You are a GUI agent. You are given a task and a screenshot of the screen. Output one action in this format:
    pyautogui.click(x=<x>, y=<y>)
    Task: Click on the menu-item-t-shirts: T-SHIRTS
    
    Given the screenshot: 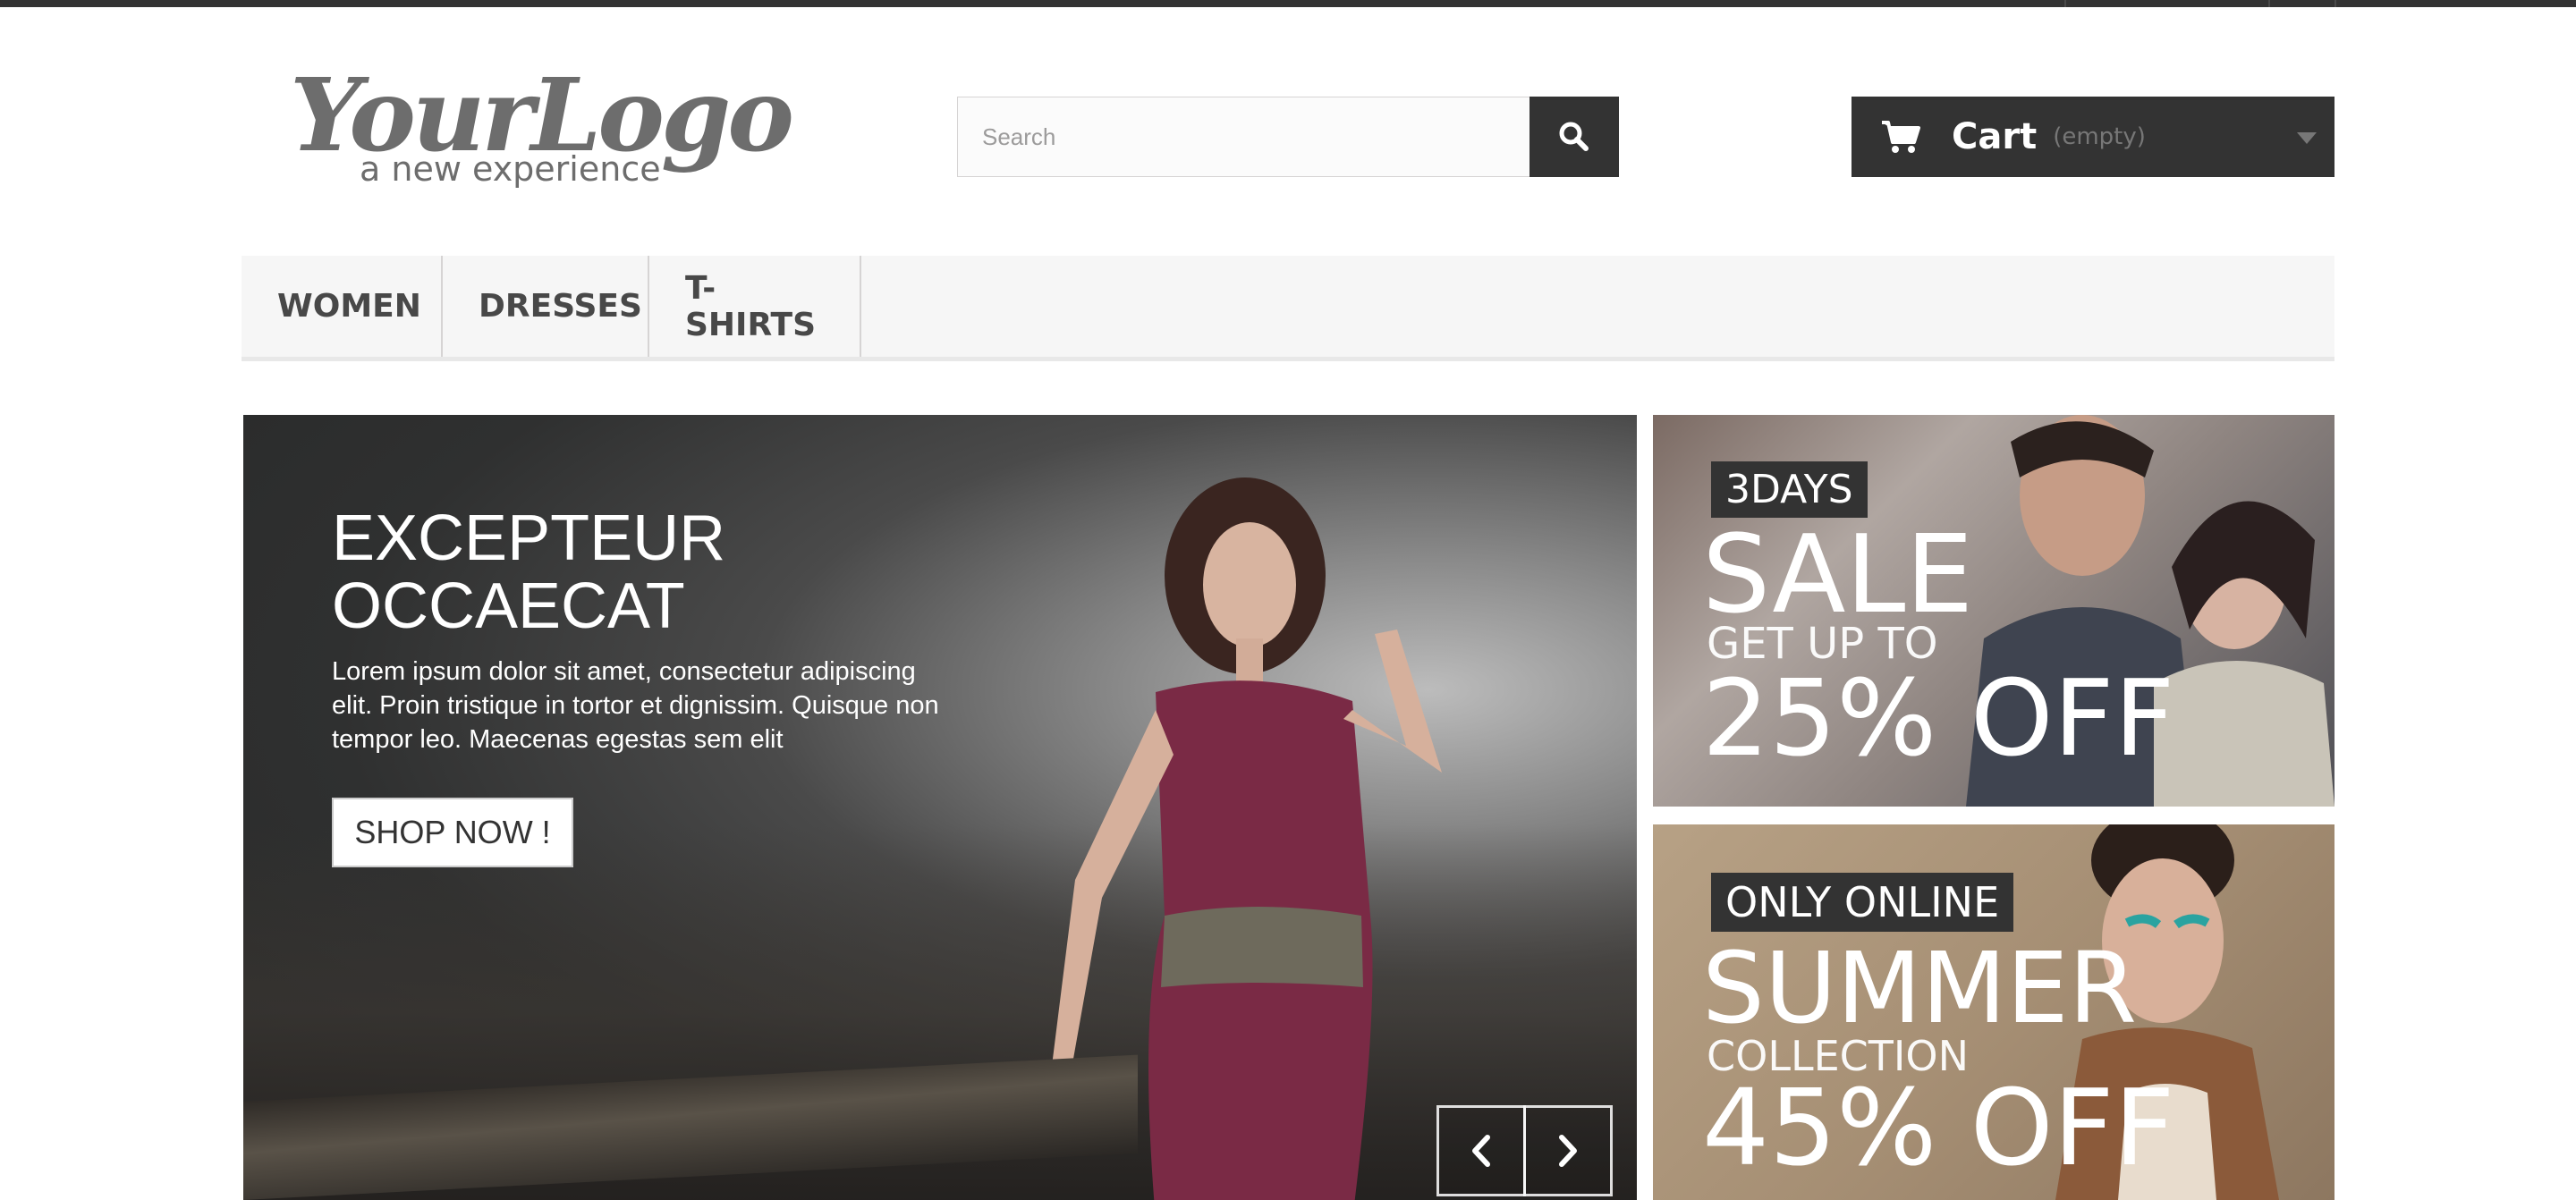 What is the action you would take?
    pyautogui.click(x=755, y=307)
    